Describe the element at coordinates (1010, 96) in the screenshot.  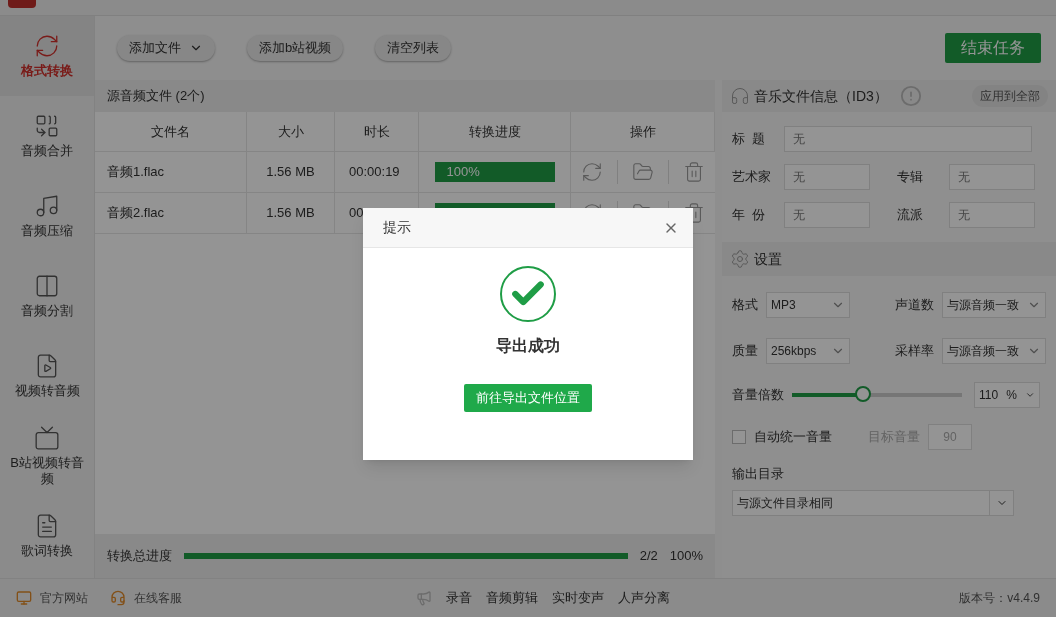
I see `apply-all-button: 应用到全部` at that location.